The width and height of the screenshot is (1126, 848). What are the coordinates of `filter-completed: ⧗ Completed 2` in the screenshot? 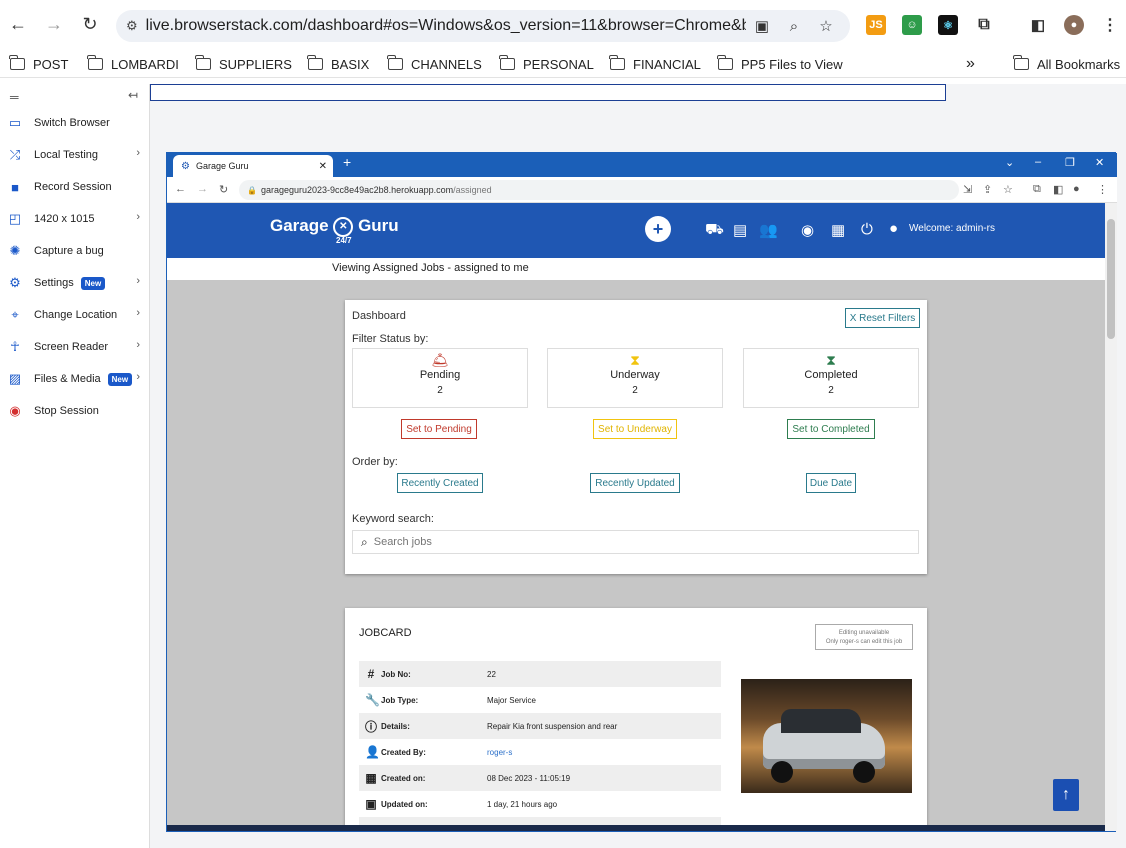 It's located at (831, 378).